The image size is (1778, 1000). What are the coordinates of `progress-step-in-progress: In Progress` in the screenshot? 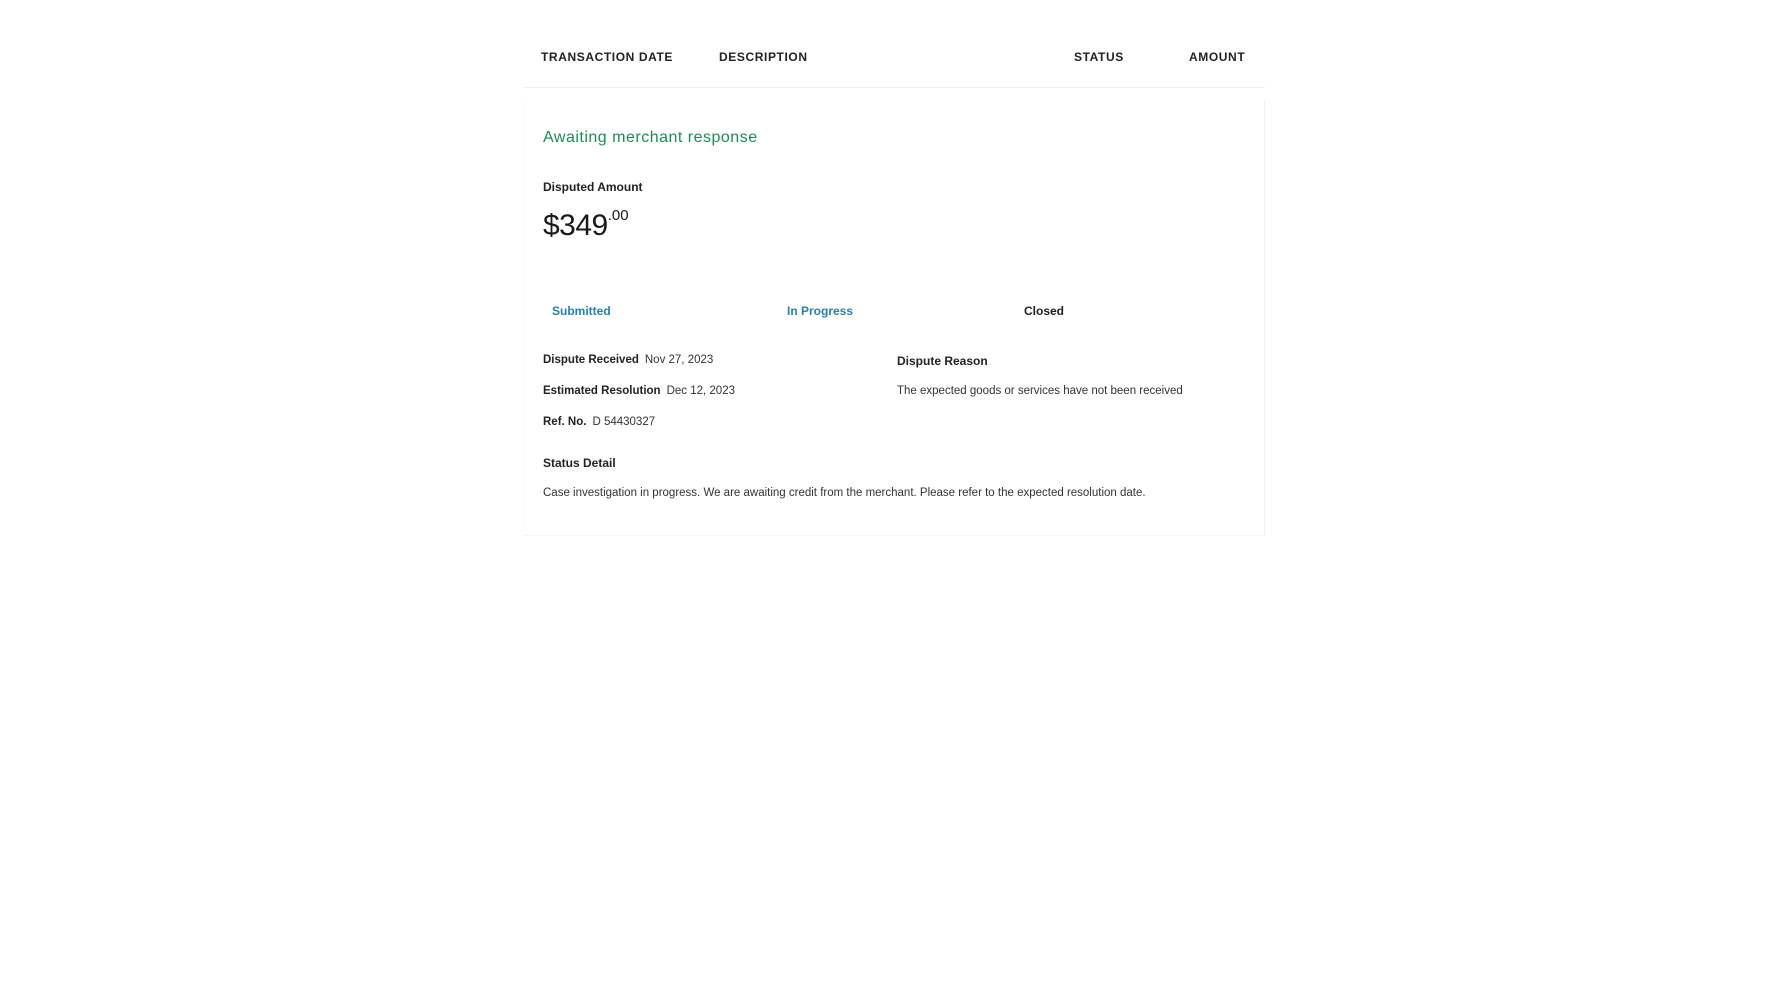 It's located at (820, 311).